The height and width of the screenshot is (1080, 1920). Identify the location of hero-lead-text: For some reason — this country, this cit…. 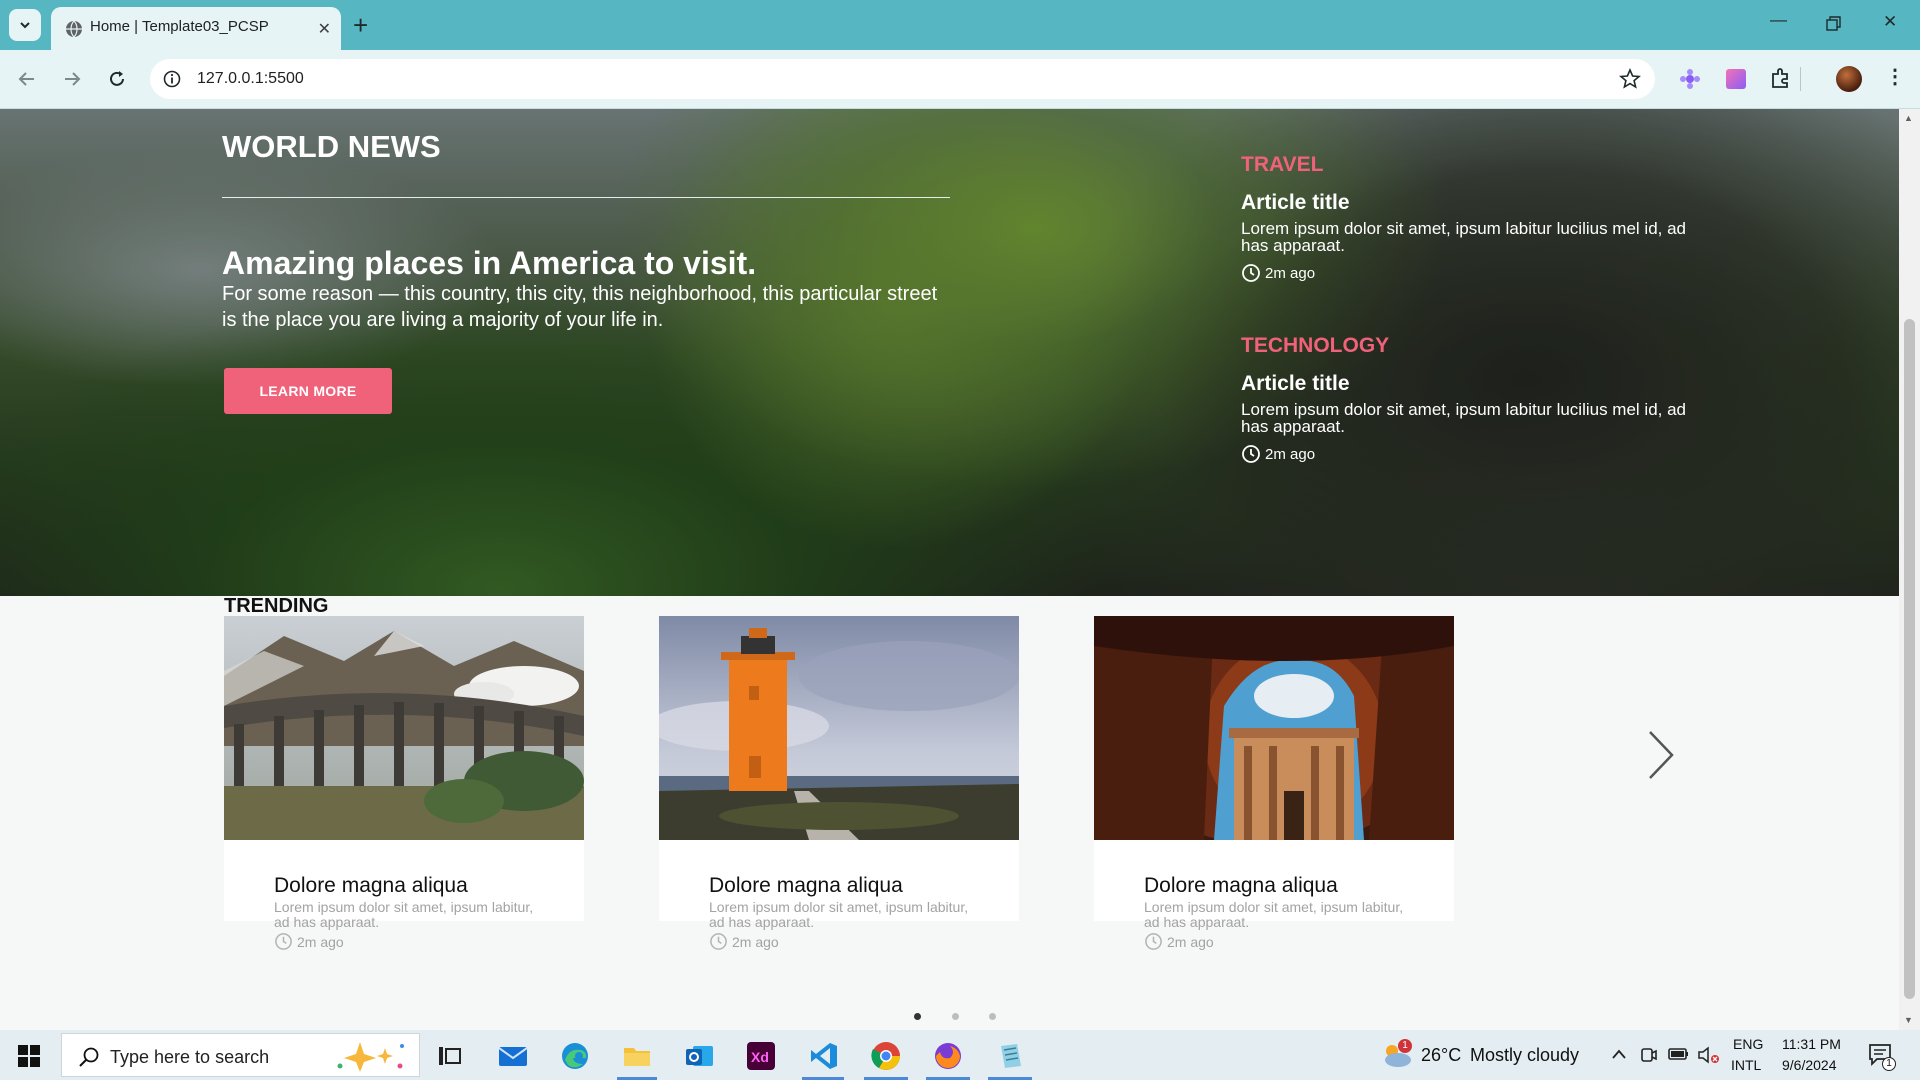
(580, 307).